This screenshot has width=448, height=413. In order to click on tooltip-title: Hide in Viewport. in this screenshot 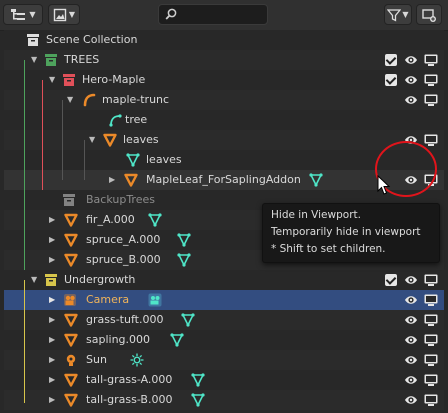, I will do `click(316, 215)`.